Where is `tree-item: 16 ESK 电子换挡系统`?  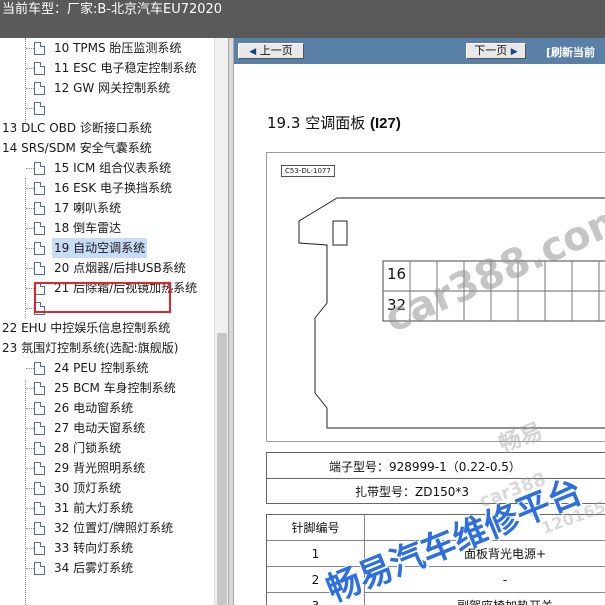
tree-item: 16 ESK 电子换挡系统 is located at coordinates (107, 188).